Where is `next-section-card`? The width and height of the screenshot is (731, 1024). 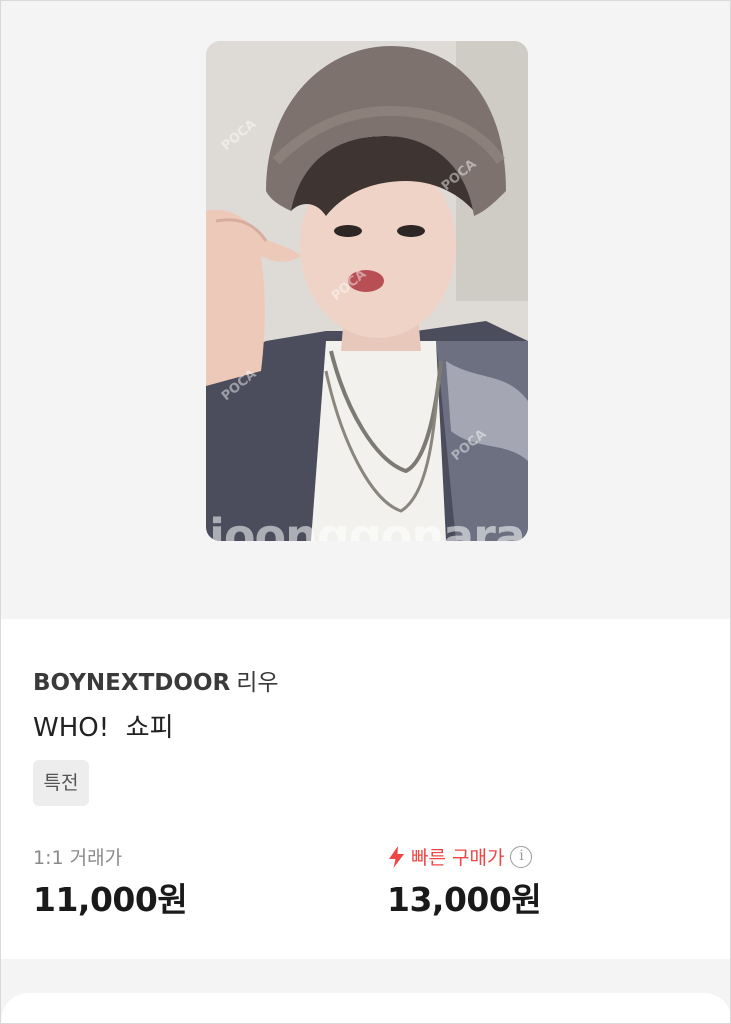 next-section-card is located at coordinates (365, 1008).